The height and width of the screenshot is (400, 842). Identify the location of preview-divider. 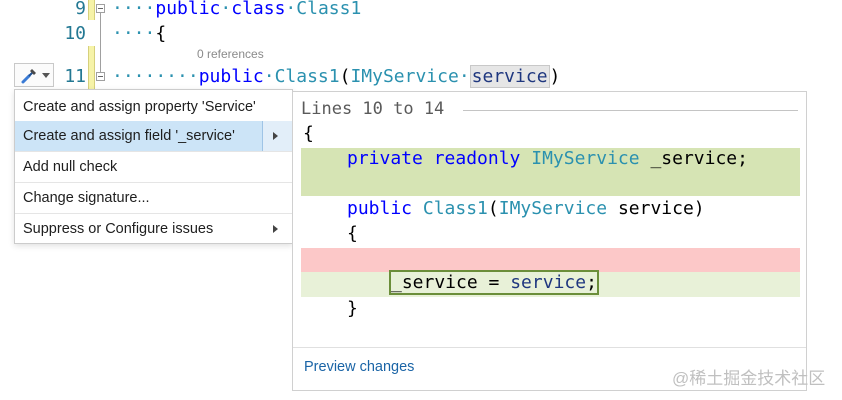
(630, 110).